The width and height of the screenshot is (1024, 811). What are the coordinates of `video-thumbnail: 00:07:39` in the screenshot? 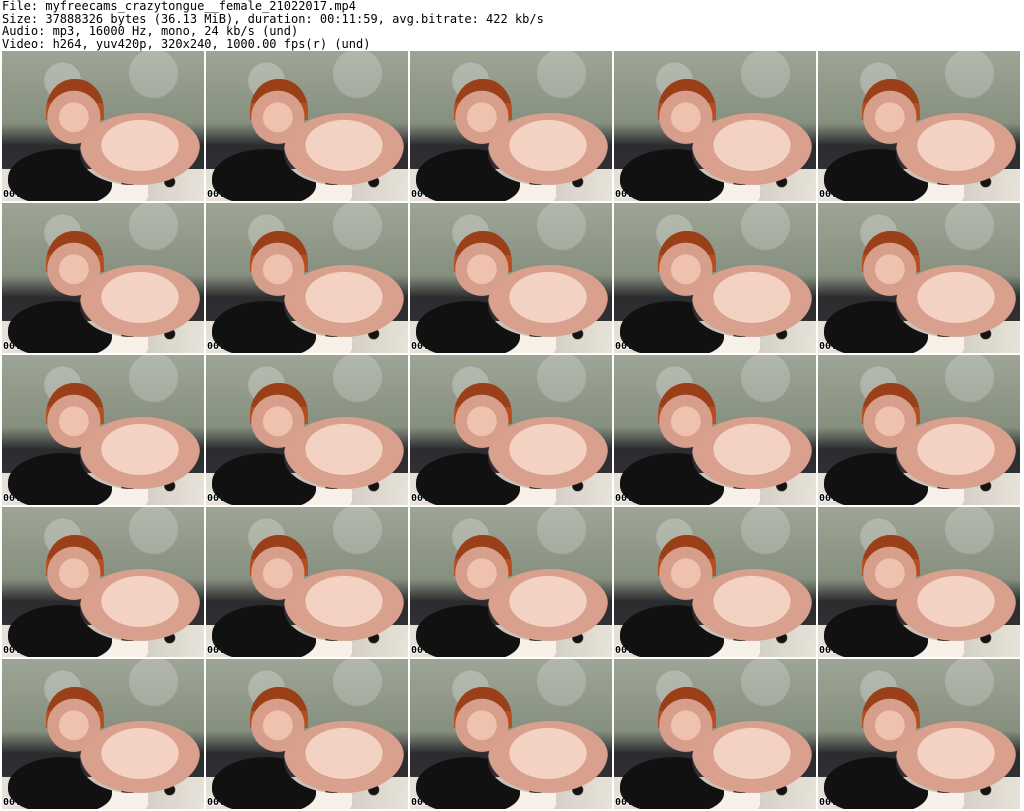 It's located at (307, 582).